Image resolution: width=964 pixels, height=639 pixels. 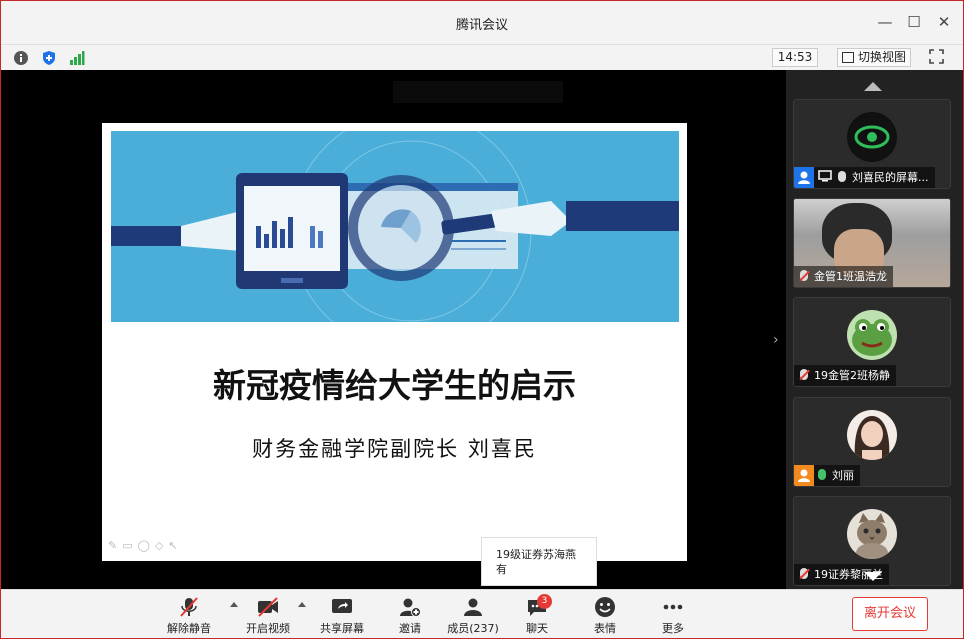 I want to click on switch-view-button: 切换视图, so click(x=874, y=57).